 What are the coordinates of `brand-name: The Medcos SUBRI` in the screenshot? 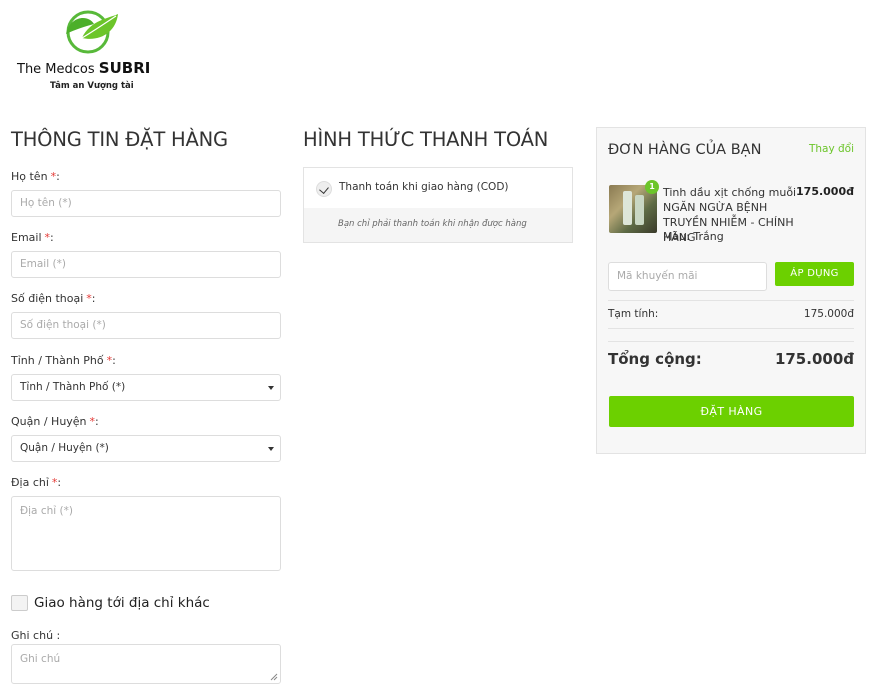 It's located at (84, 68).